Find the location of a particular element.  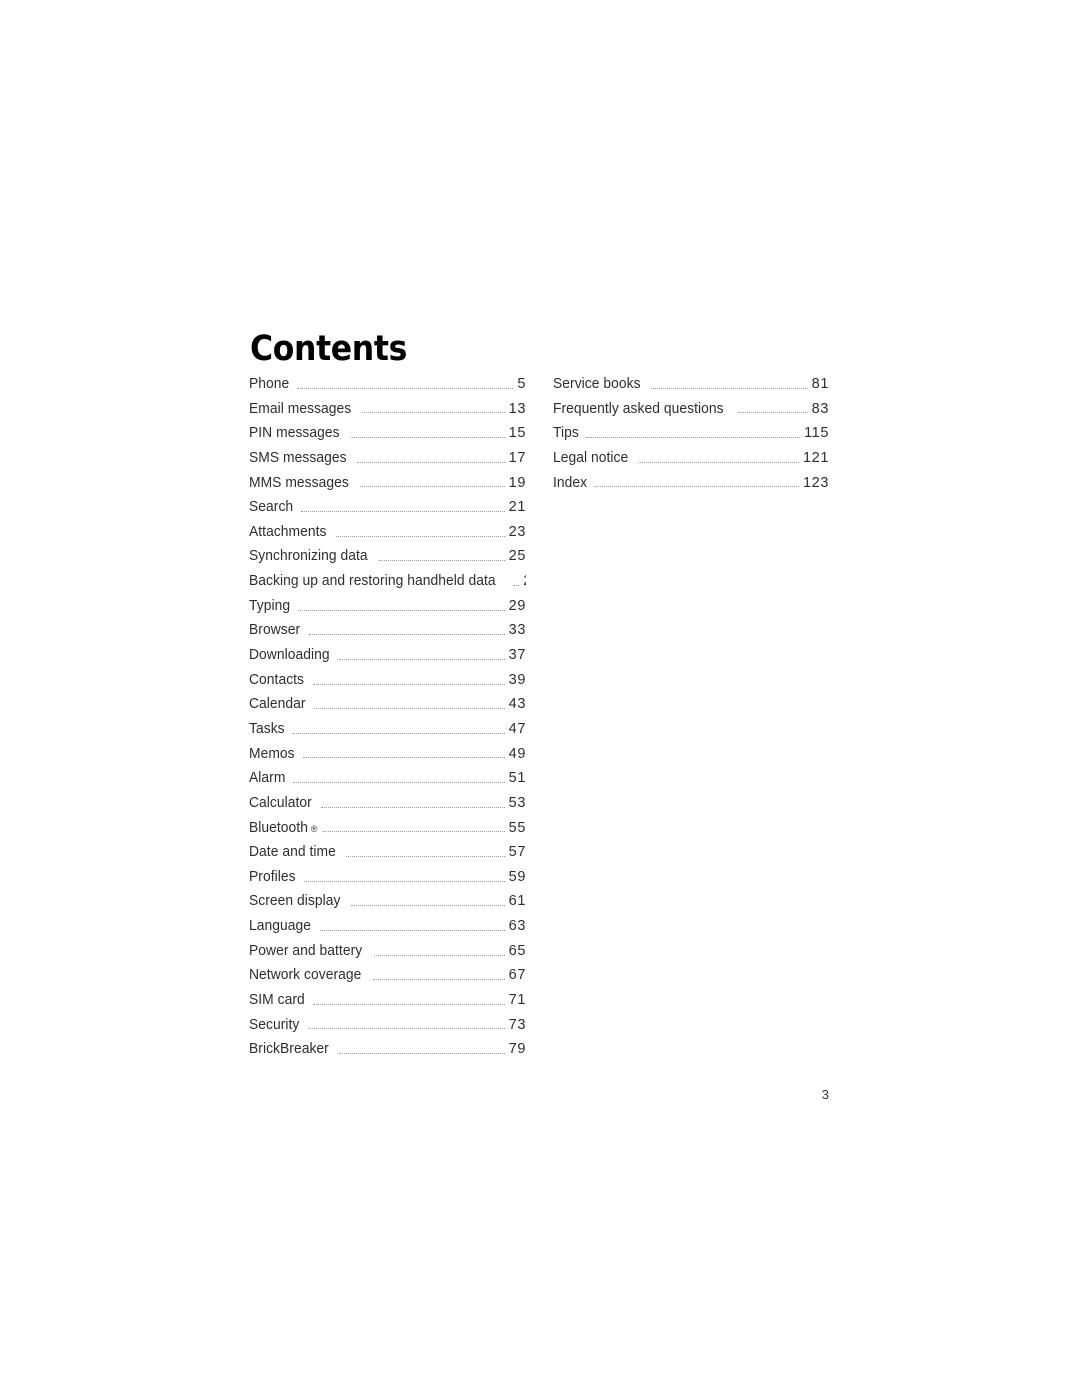

toc-entry: PIN messages 15 is located at coordinates (387, 437).